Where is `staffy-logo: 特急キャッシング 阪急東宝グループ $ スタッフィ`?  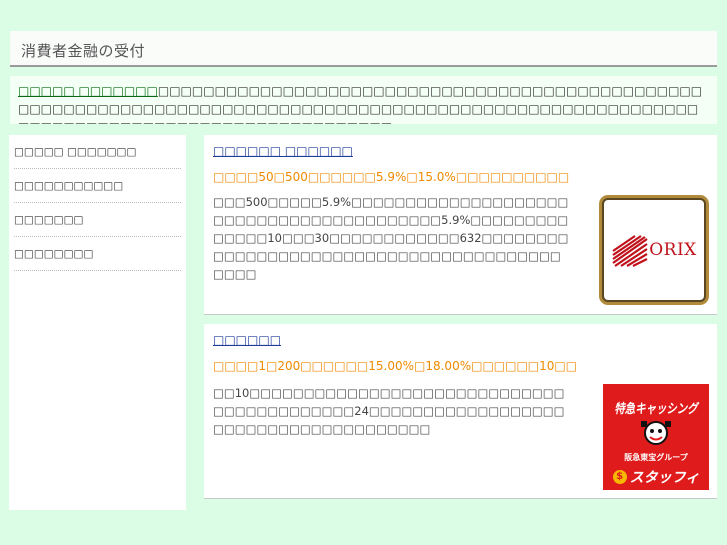 staffy-logo: 特急キャッシング 阪急東宝グループ $ スタッフィ is located at coordinates (656, 437).